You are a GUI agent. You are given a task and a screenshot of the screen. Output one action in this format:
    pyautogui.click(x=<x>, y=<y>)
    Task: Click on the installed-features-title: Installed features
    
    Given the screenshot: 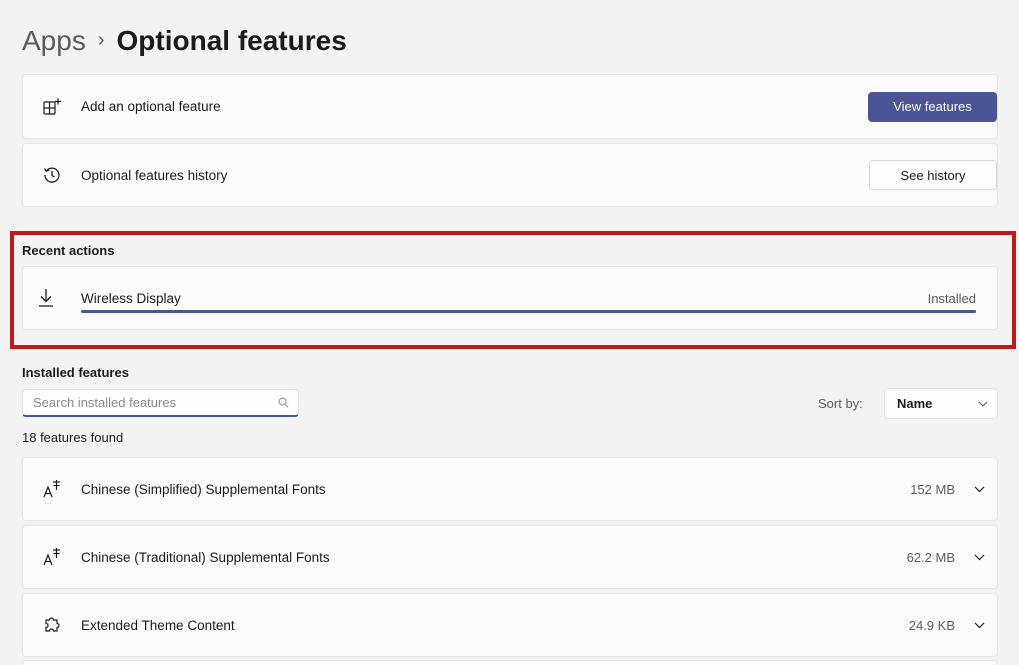 What is the action you would take?
    pyautogui.click(x=75, y=372)
    